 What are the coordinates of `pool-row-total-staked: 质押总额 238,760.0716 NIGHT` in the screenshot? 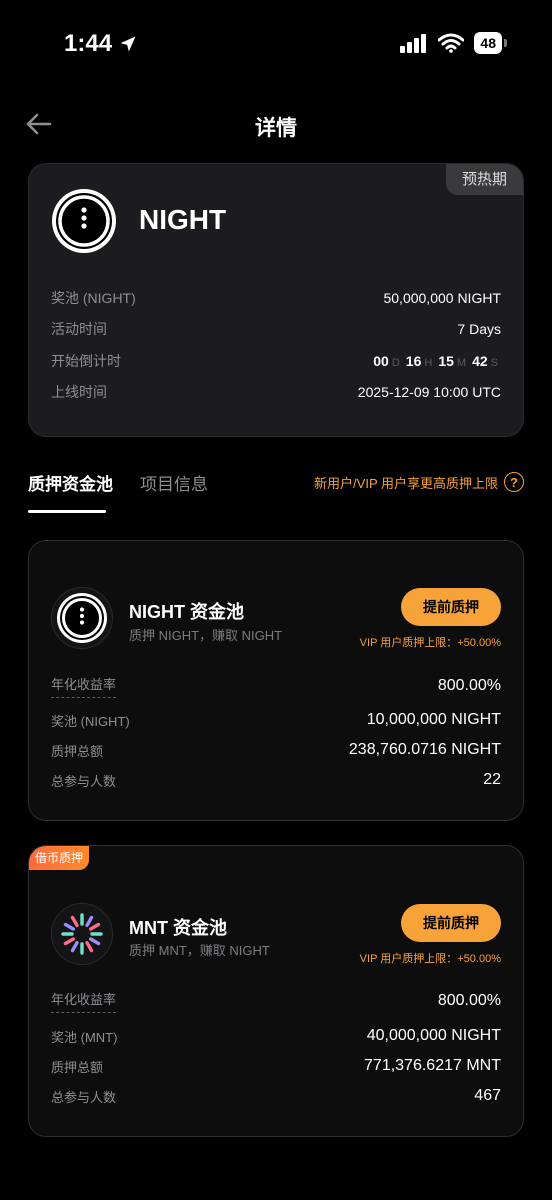 It's located at (276, 750).